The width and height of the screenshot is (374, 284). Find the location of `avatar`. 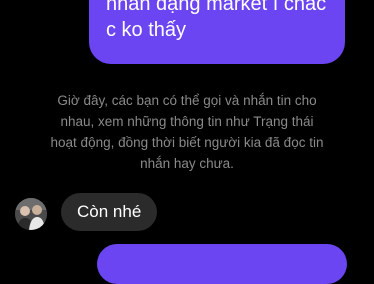

avatar is located at coordinates (31, 214).